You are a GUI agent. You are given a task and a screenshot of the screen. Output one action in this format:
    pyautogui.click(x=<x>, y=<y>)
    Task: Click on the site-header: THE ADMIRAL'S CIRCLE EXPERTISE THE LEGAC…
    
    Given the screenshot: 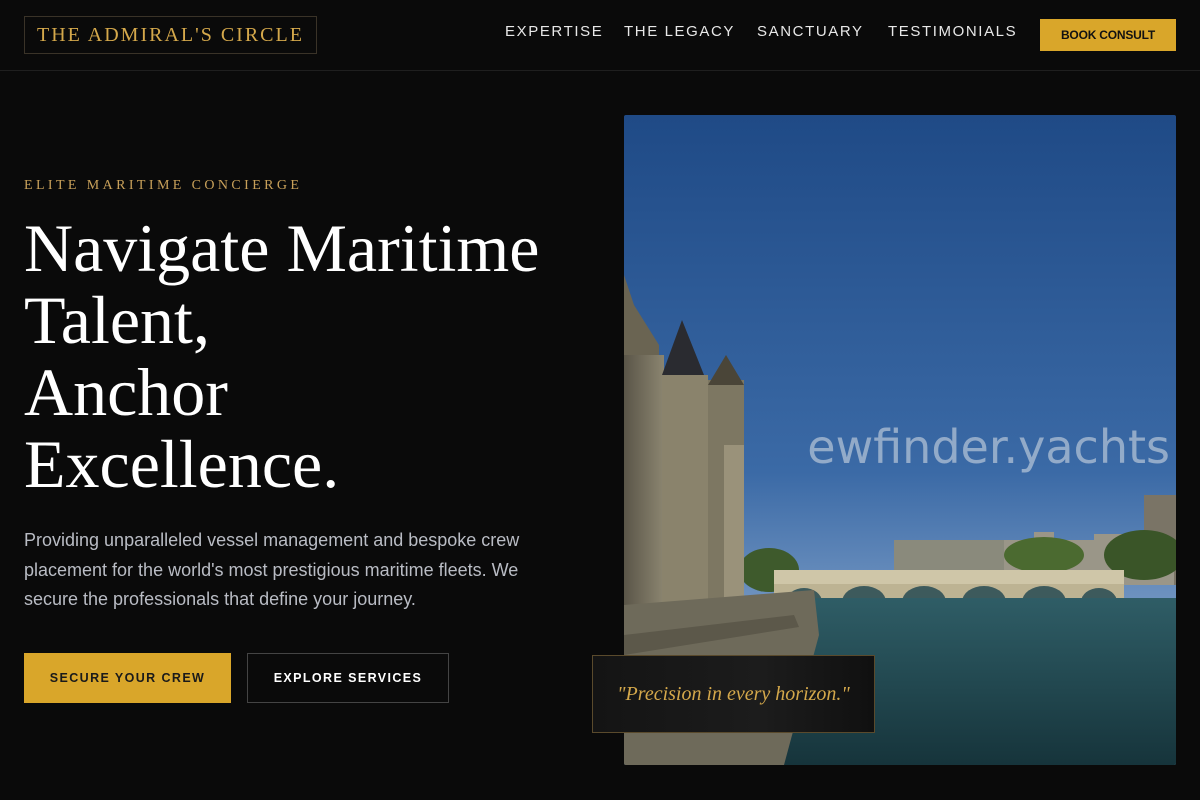 What is the action you would take?
    pyautogui.click(x=600, y=35)
    